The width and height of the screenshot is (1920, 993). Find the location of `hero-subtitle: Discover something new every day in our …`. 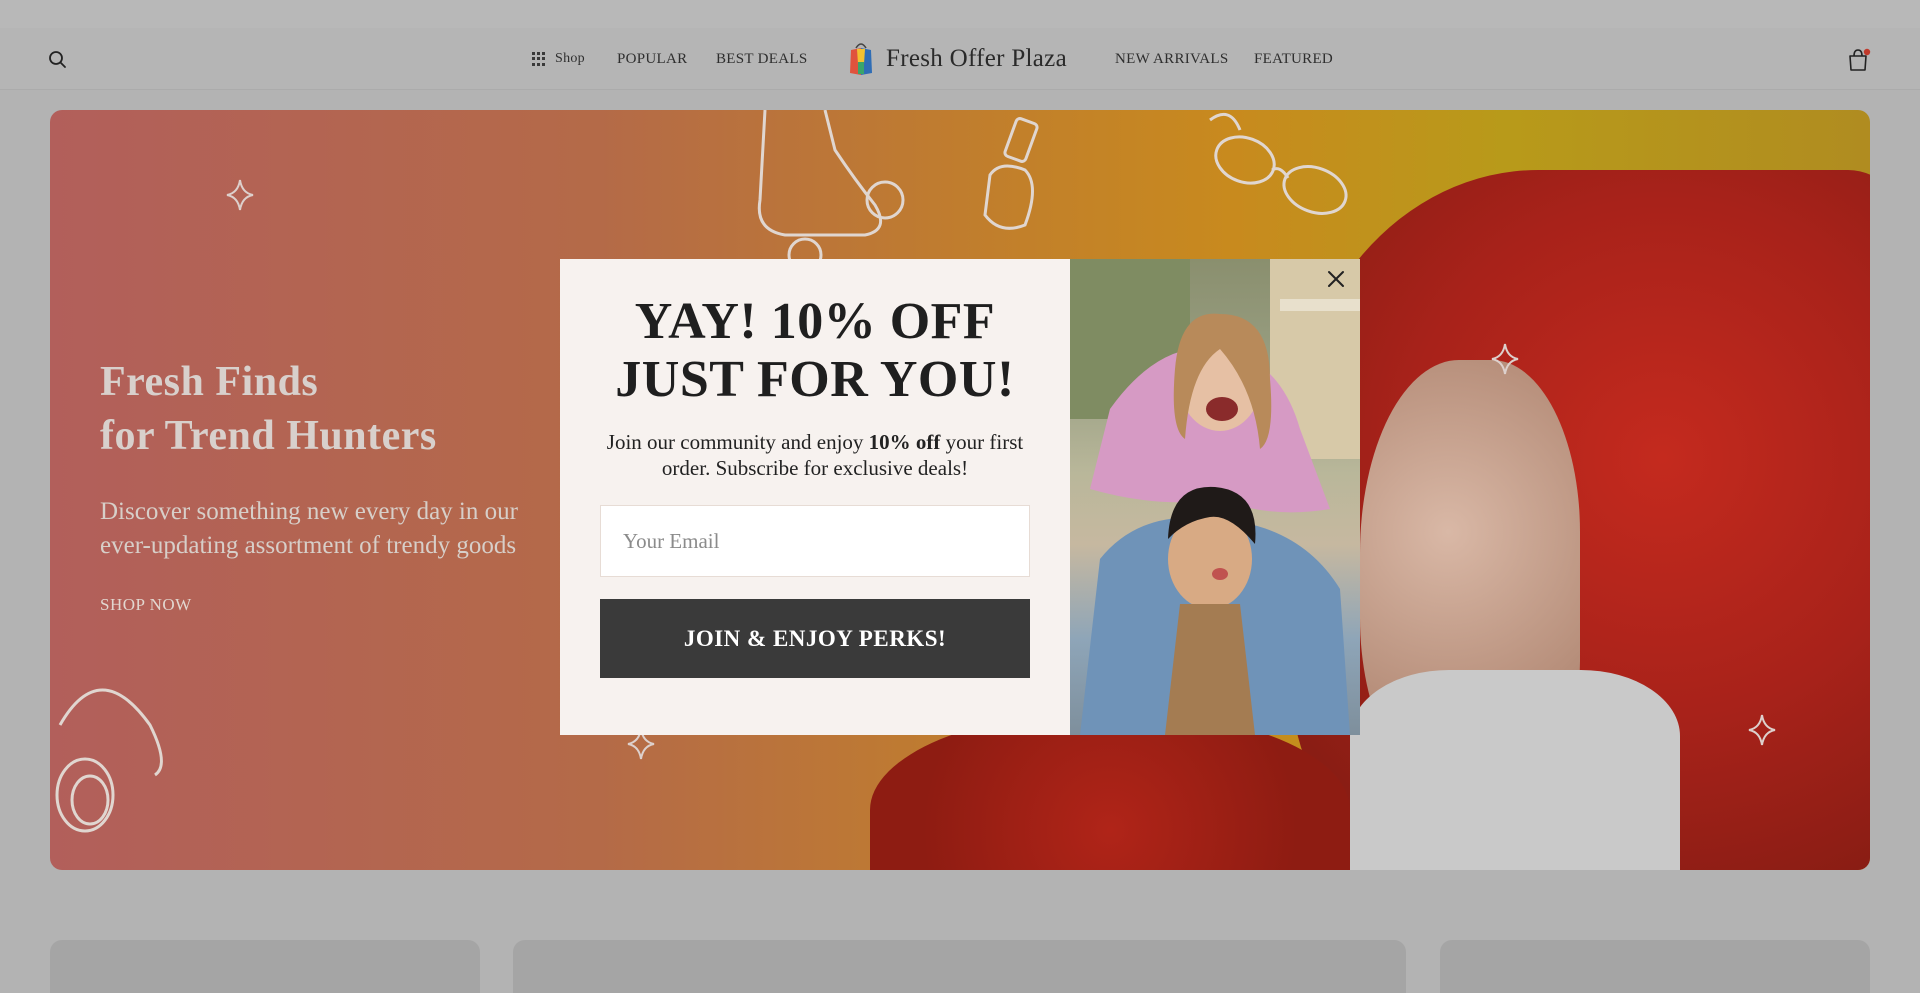

hero-subtitle: Discover something new every day in our … is located at coordinates (309, 528).